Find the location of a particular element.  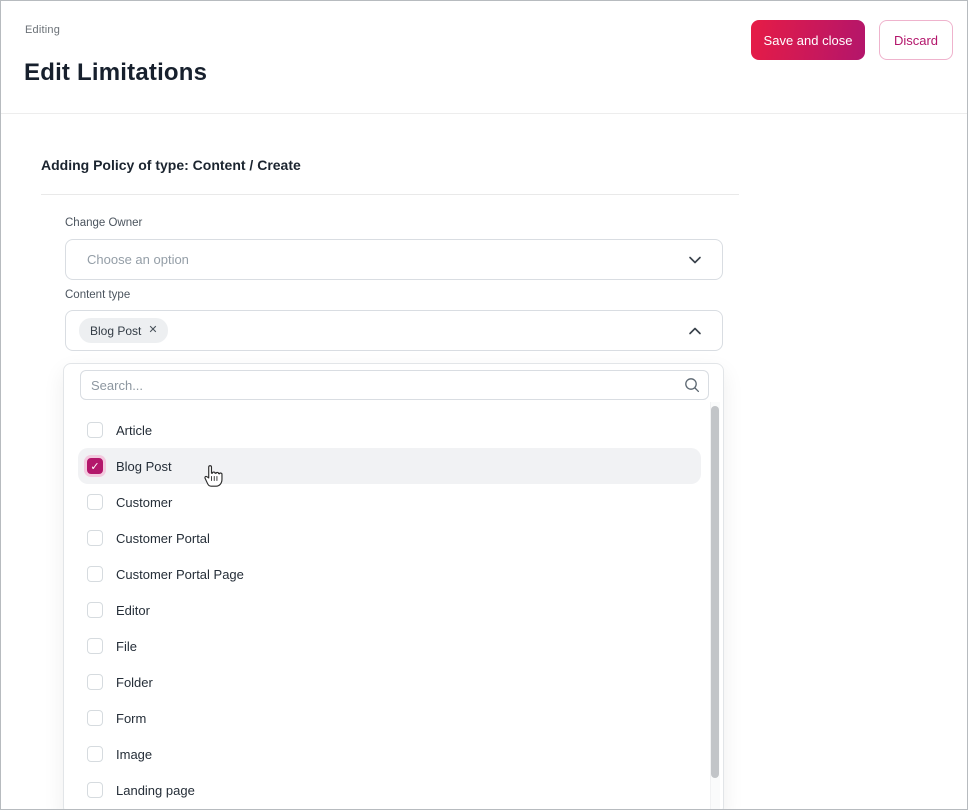

content-type-option-row: ✓ Blog Post is located at coordinates (389, 466).